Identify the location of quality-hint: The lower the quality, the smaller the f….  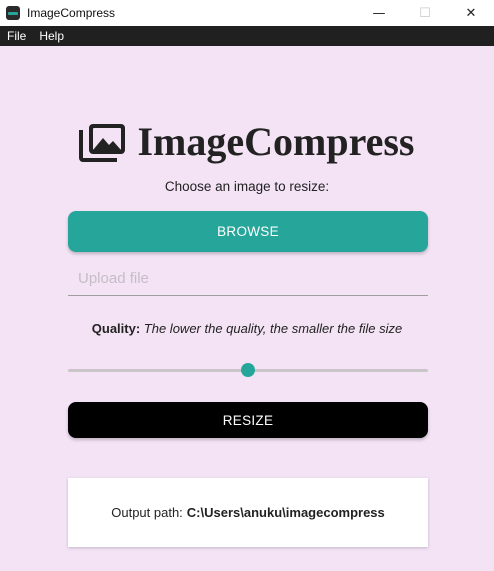
(273, 328).